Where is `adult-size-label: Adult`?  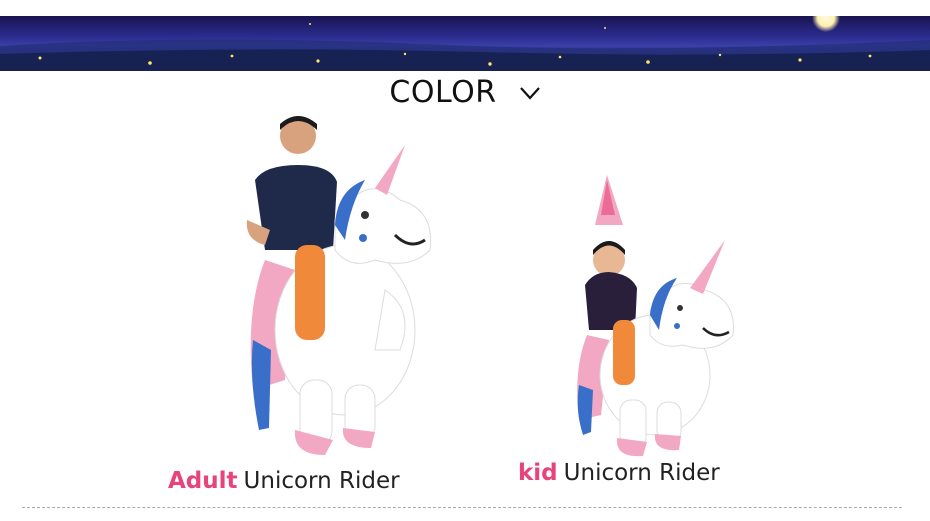
adult-size-label: Adult is located at coordinates (203, 481).